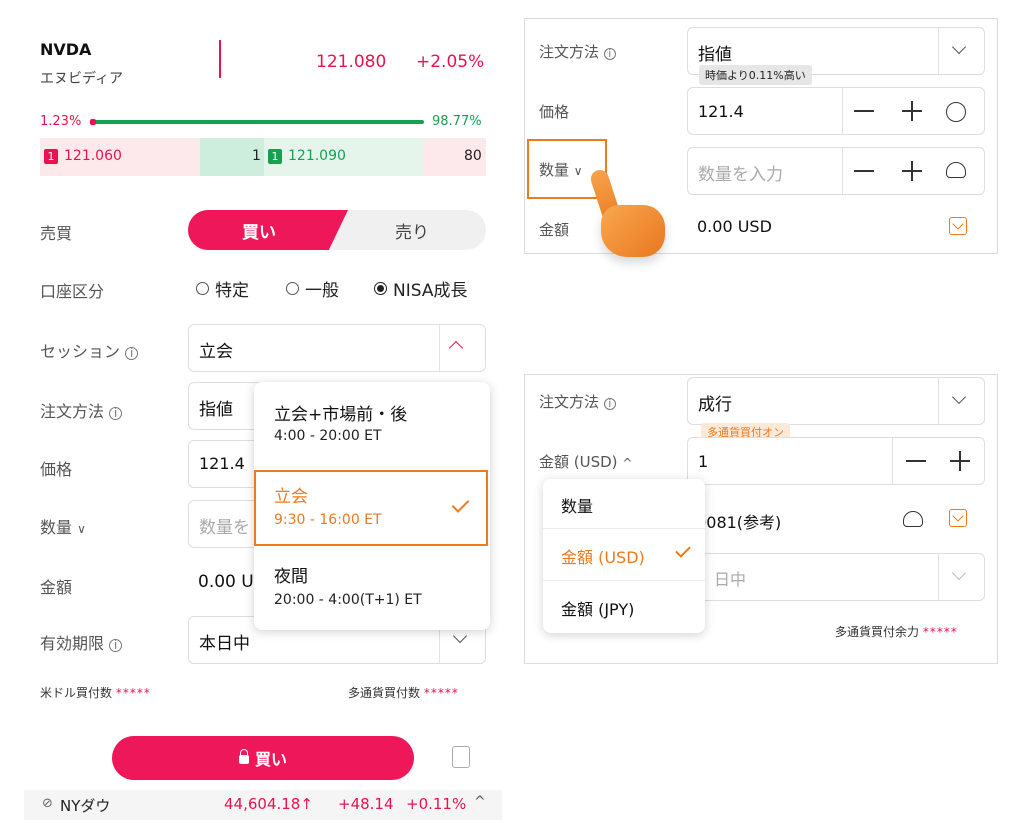  I want to click on ratio-bar-sell, so click(93, 122).